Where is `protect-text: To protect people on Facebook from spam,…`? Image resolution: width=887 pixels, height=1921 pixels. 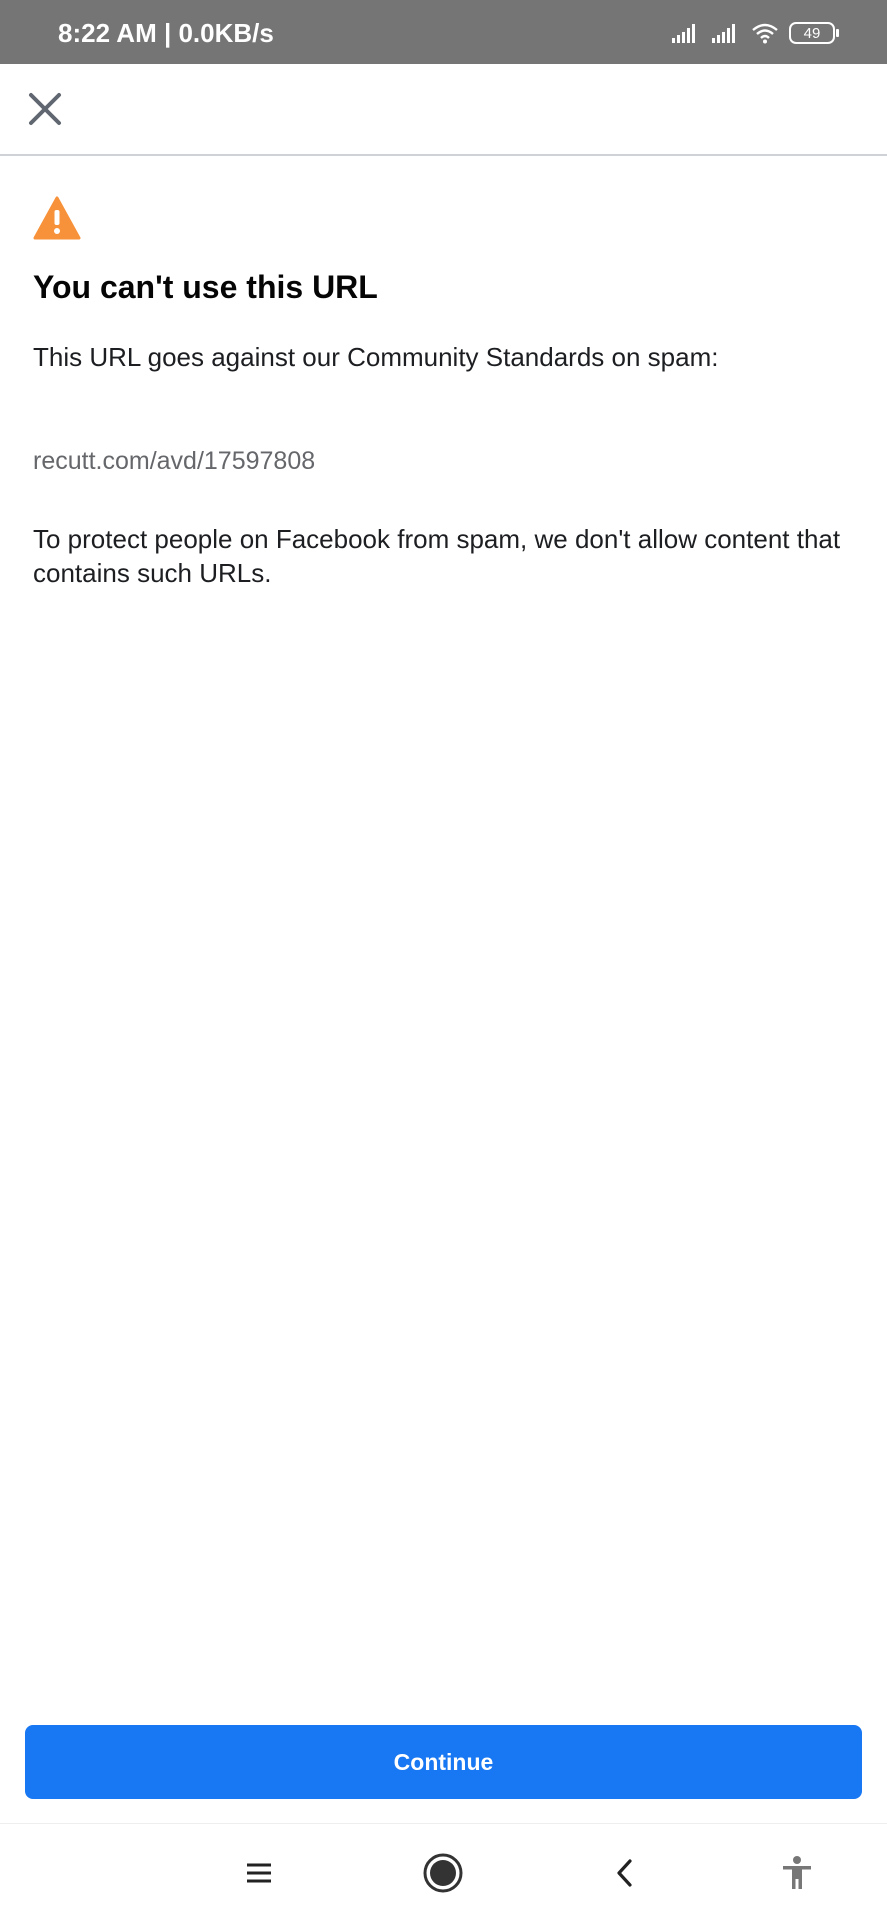 protect-text: To protect people on Facebook from spam,… is located at coordinates (437, 556).